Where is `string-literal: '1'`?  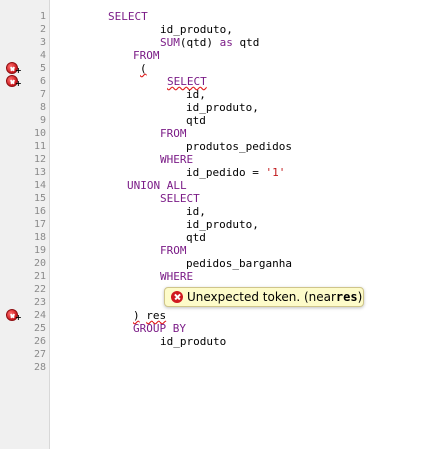 string-literal: '1' is located at coordinates (275, 172).